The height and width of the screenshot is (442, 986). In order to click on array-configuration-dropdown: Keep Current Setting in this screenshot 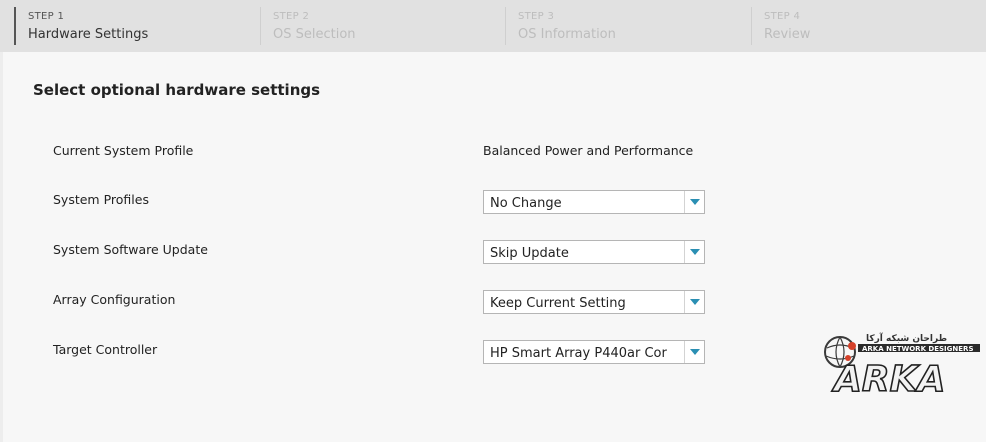, I will do `click(594, 302)`.